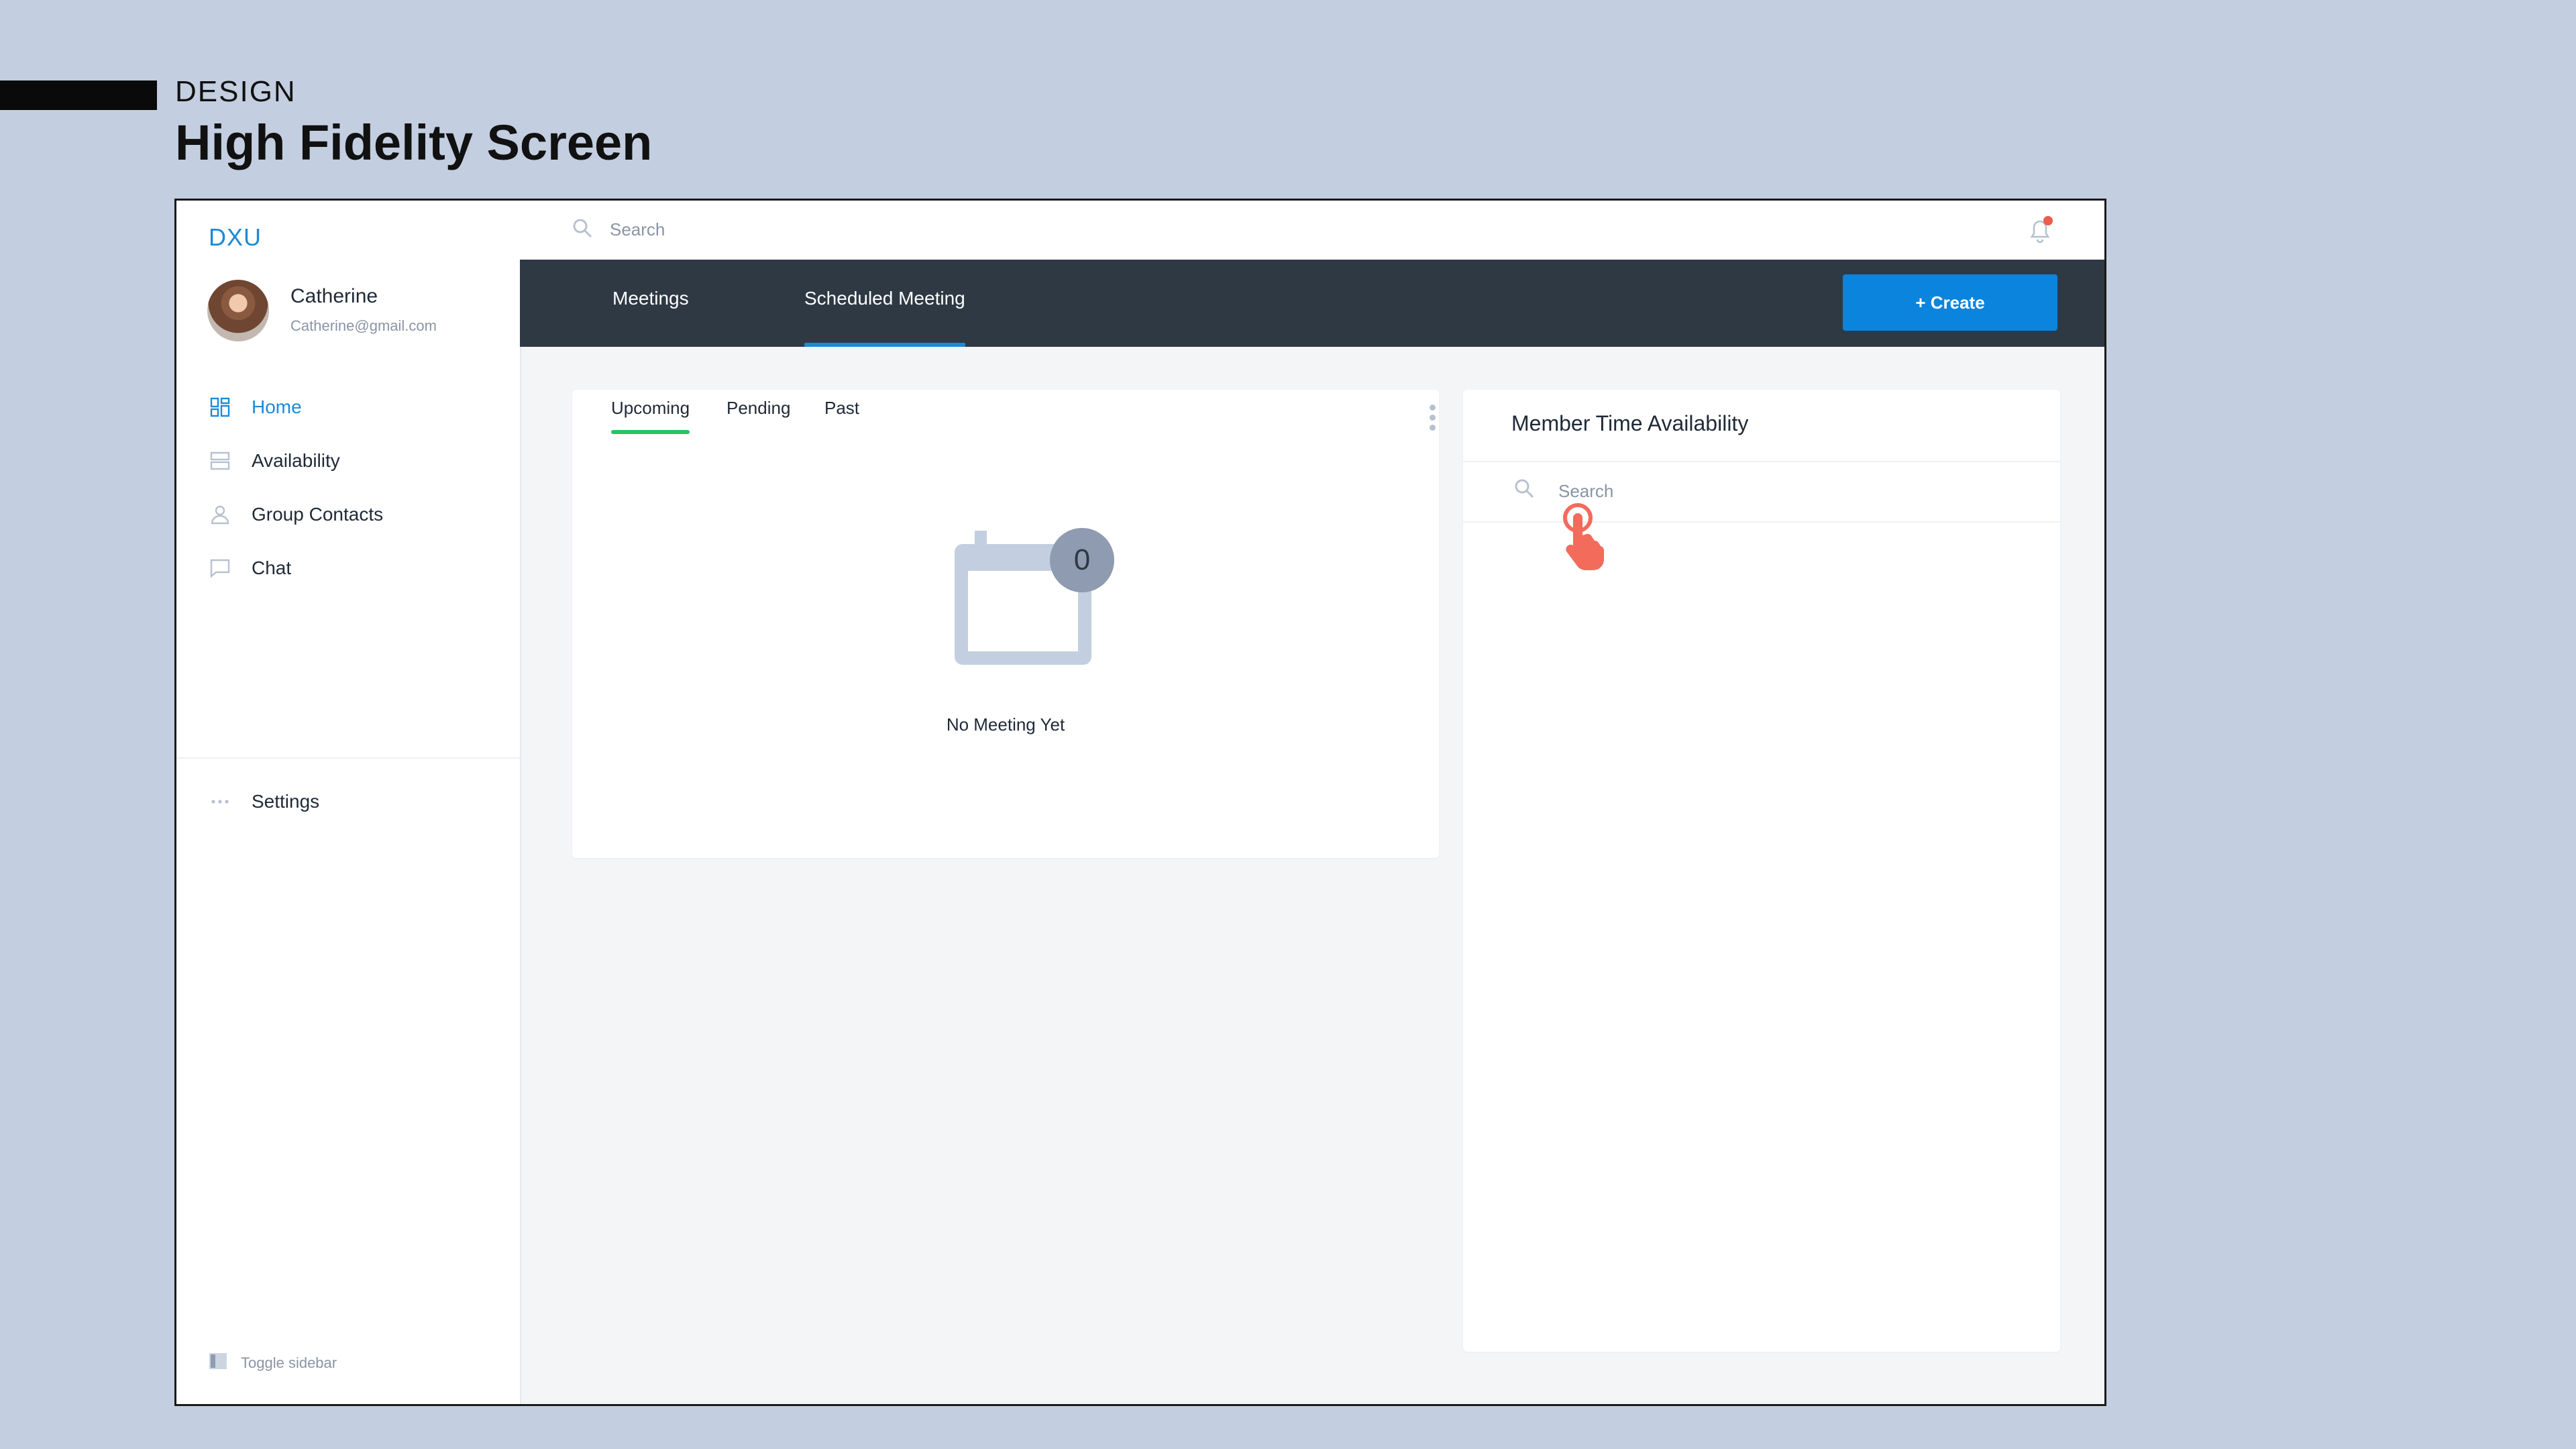 The height and width of the screenshot is (1449, 2576). I want to click on tab-meetings: Meetings, so click(650, 298).